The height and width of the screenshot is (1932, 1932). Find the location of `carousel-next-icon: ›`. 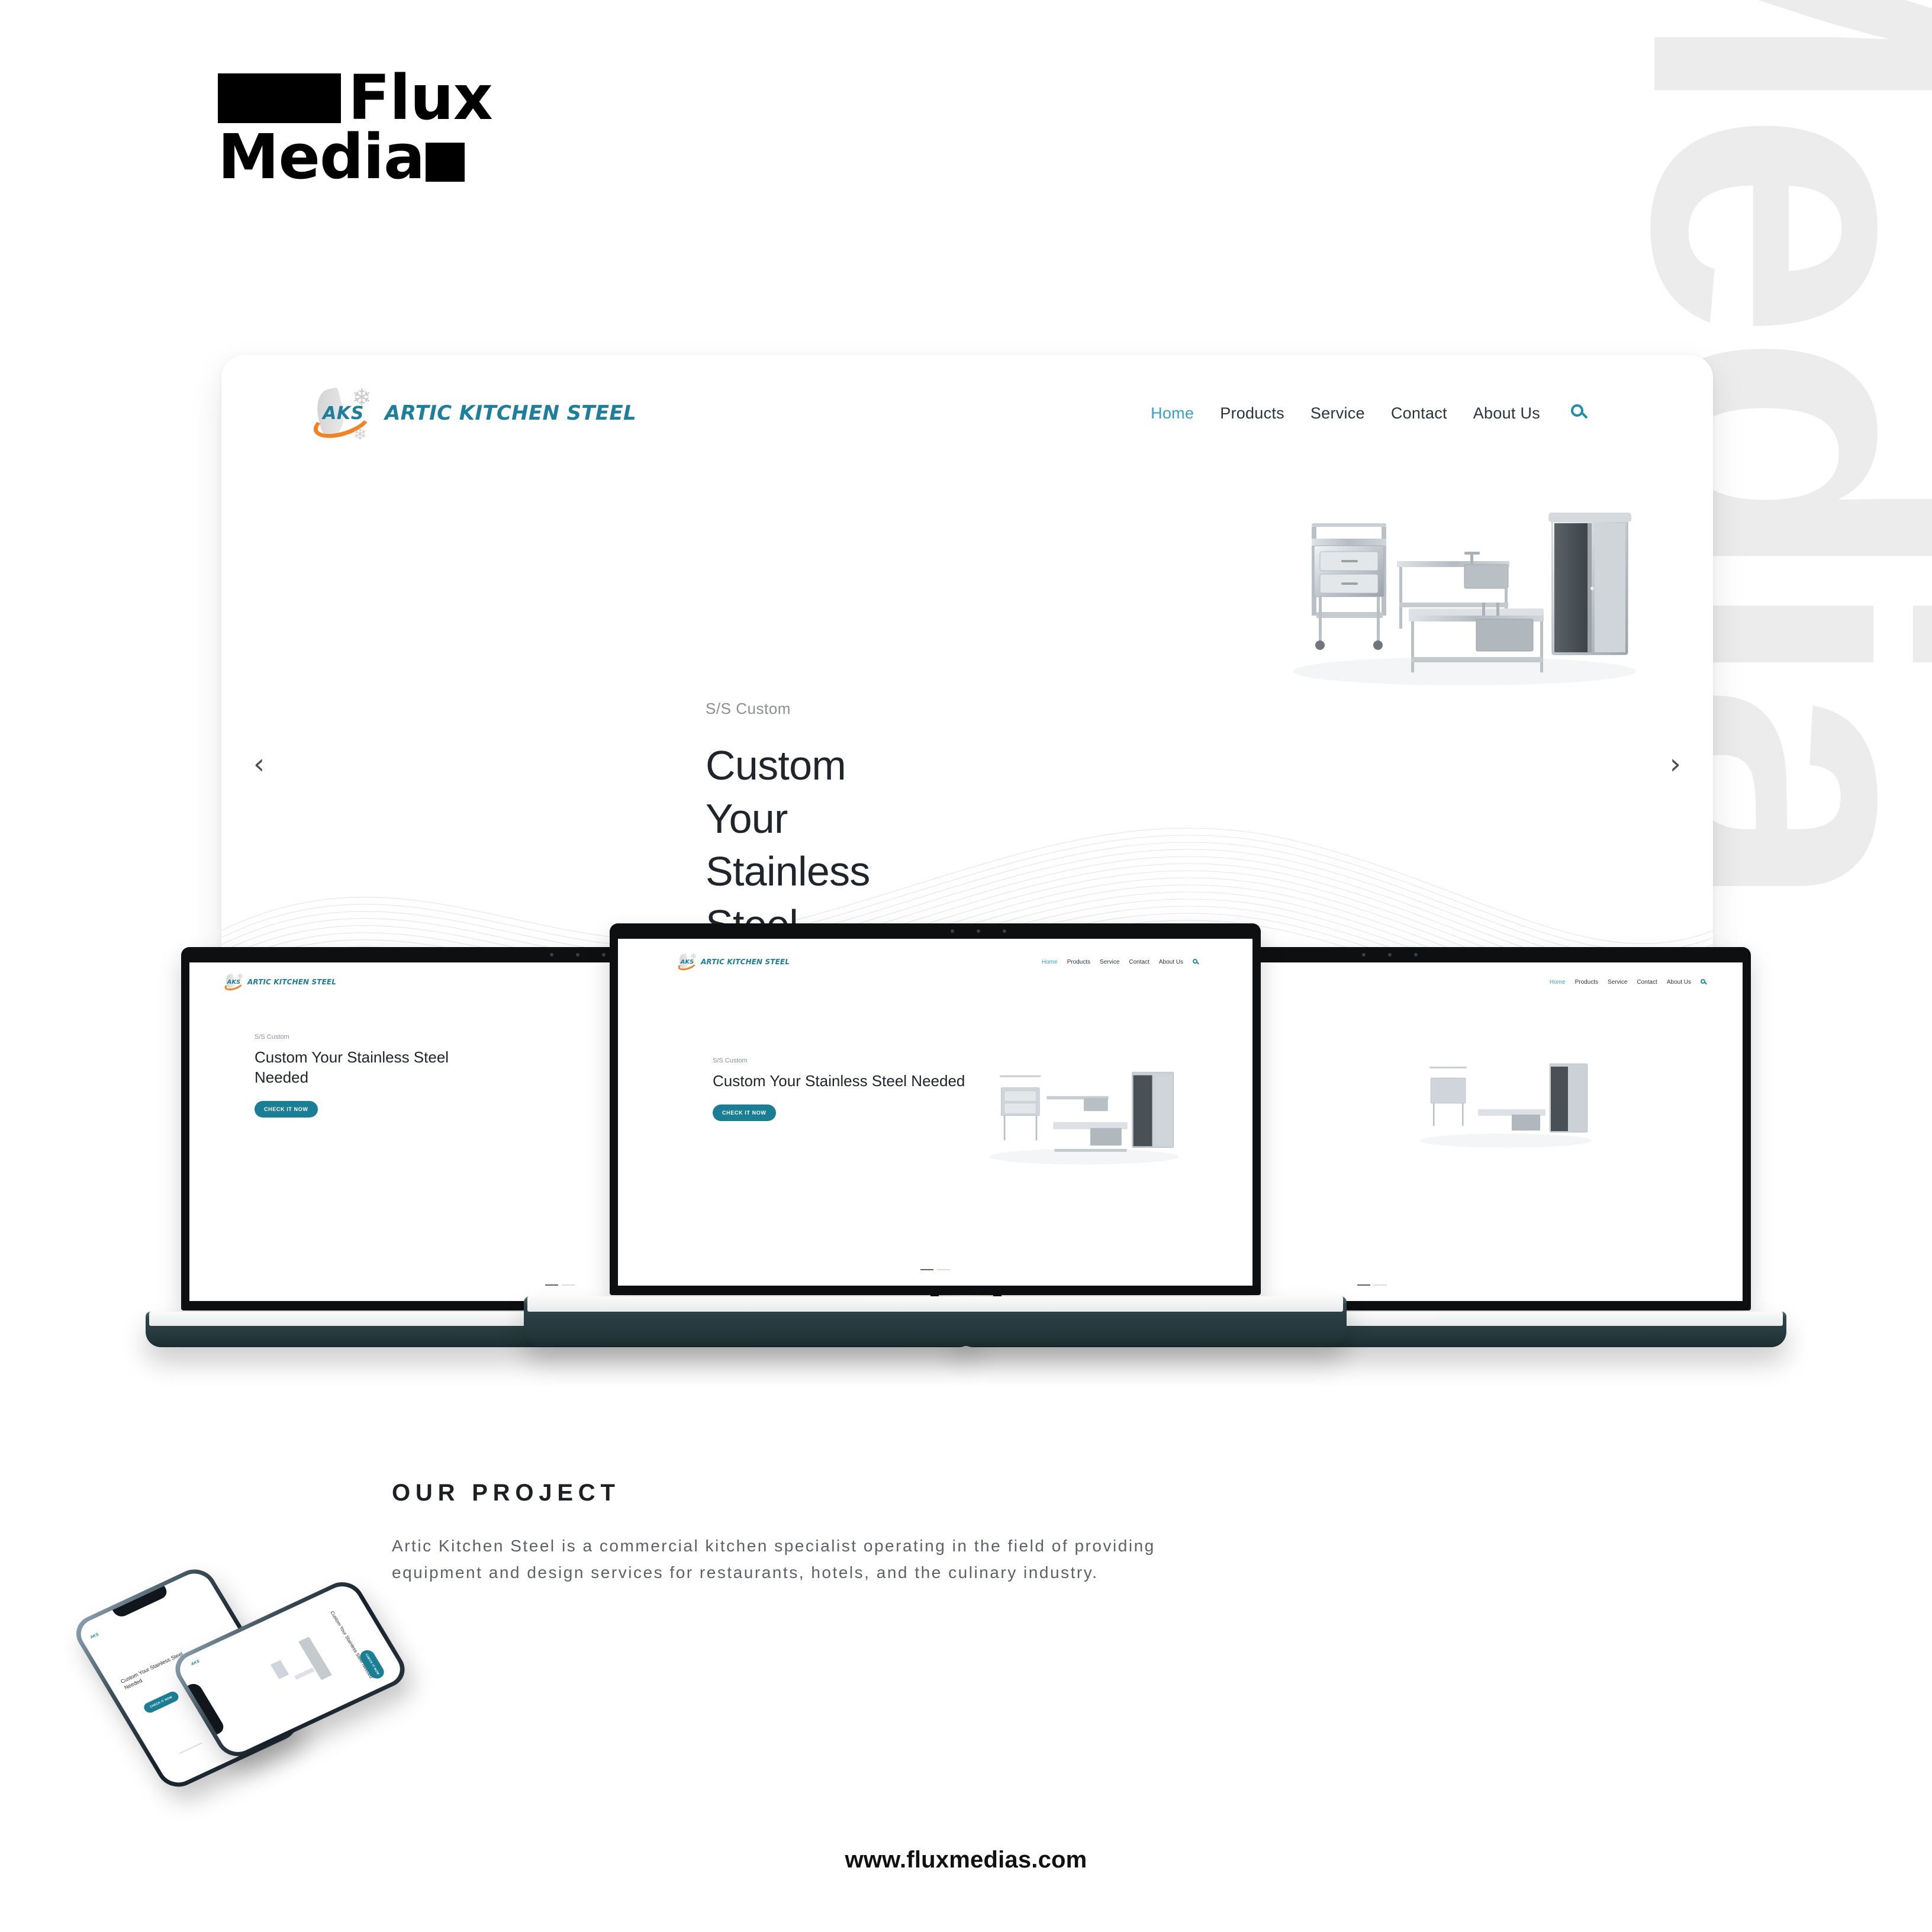

carousel-next-icon: › is located at coordinates (1676, 764).